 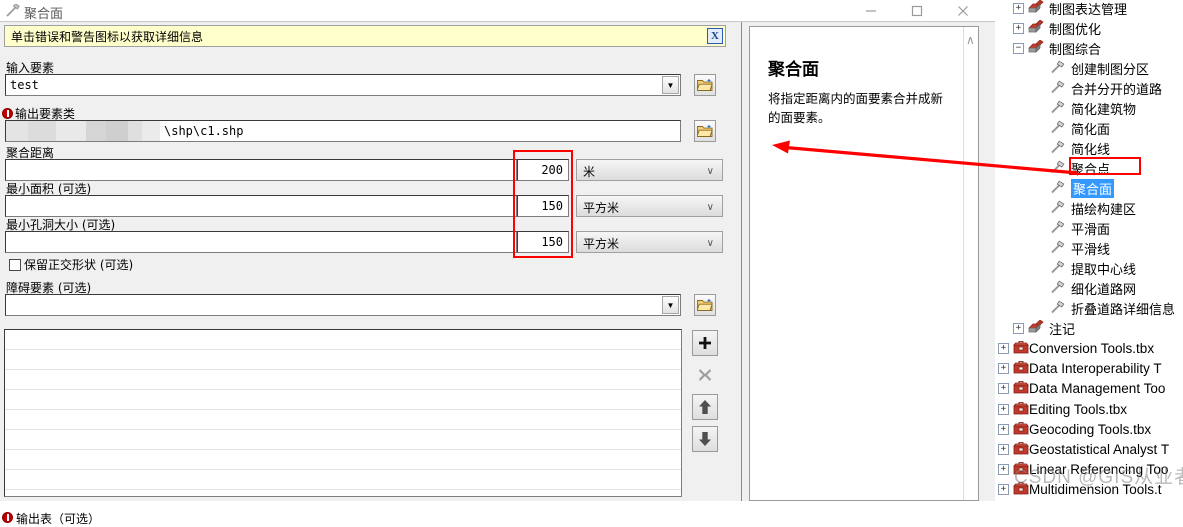 I want to click on tree-item-tool: 折叠道路详细信息, so click(x=1112, y=309).